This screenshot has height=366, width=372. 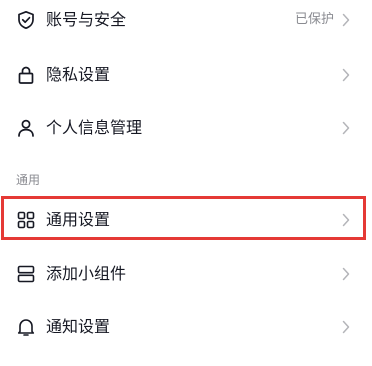 What do you see at coordinates (86, 19) in the screenshot?
I see `account-security-label: 账号与安全` at bounding box center [86, 19].